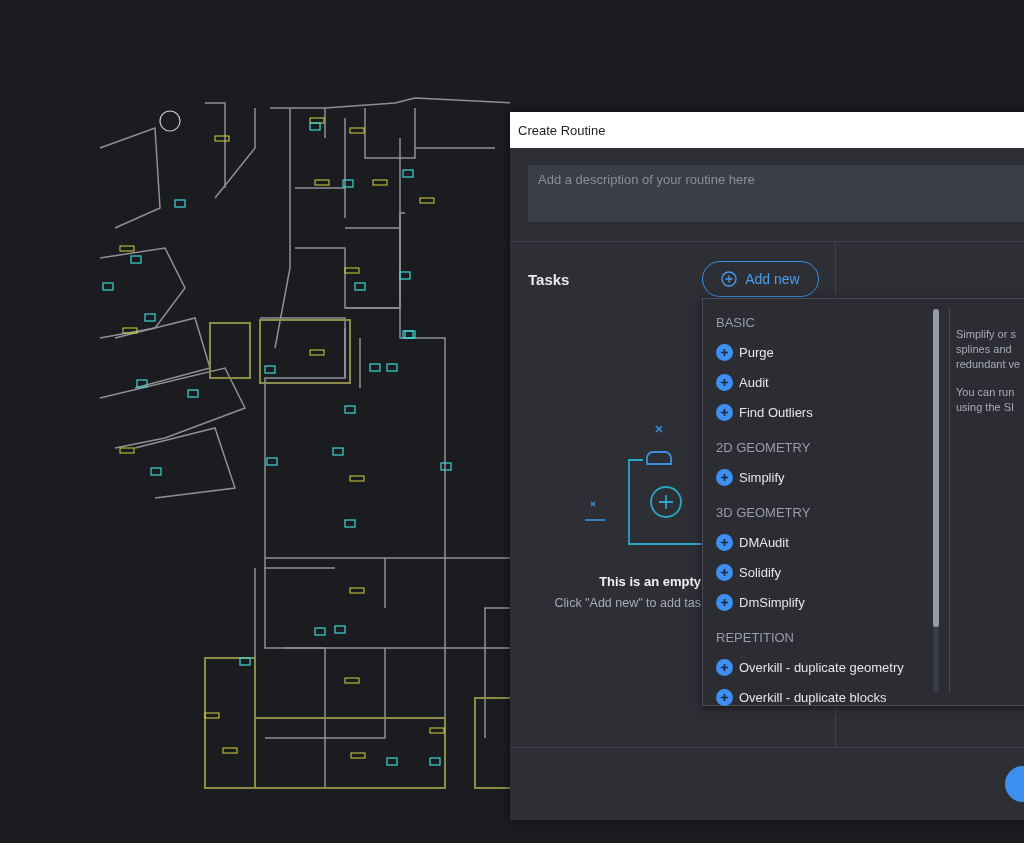  I want to click on task-description-text: redundant ve, so click(988, 364).